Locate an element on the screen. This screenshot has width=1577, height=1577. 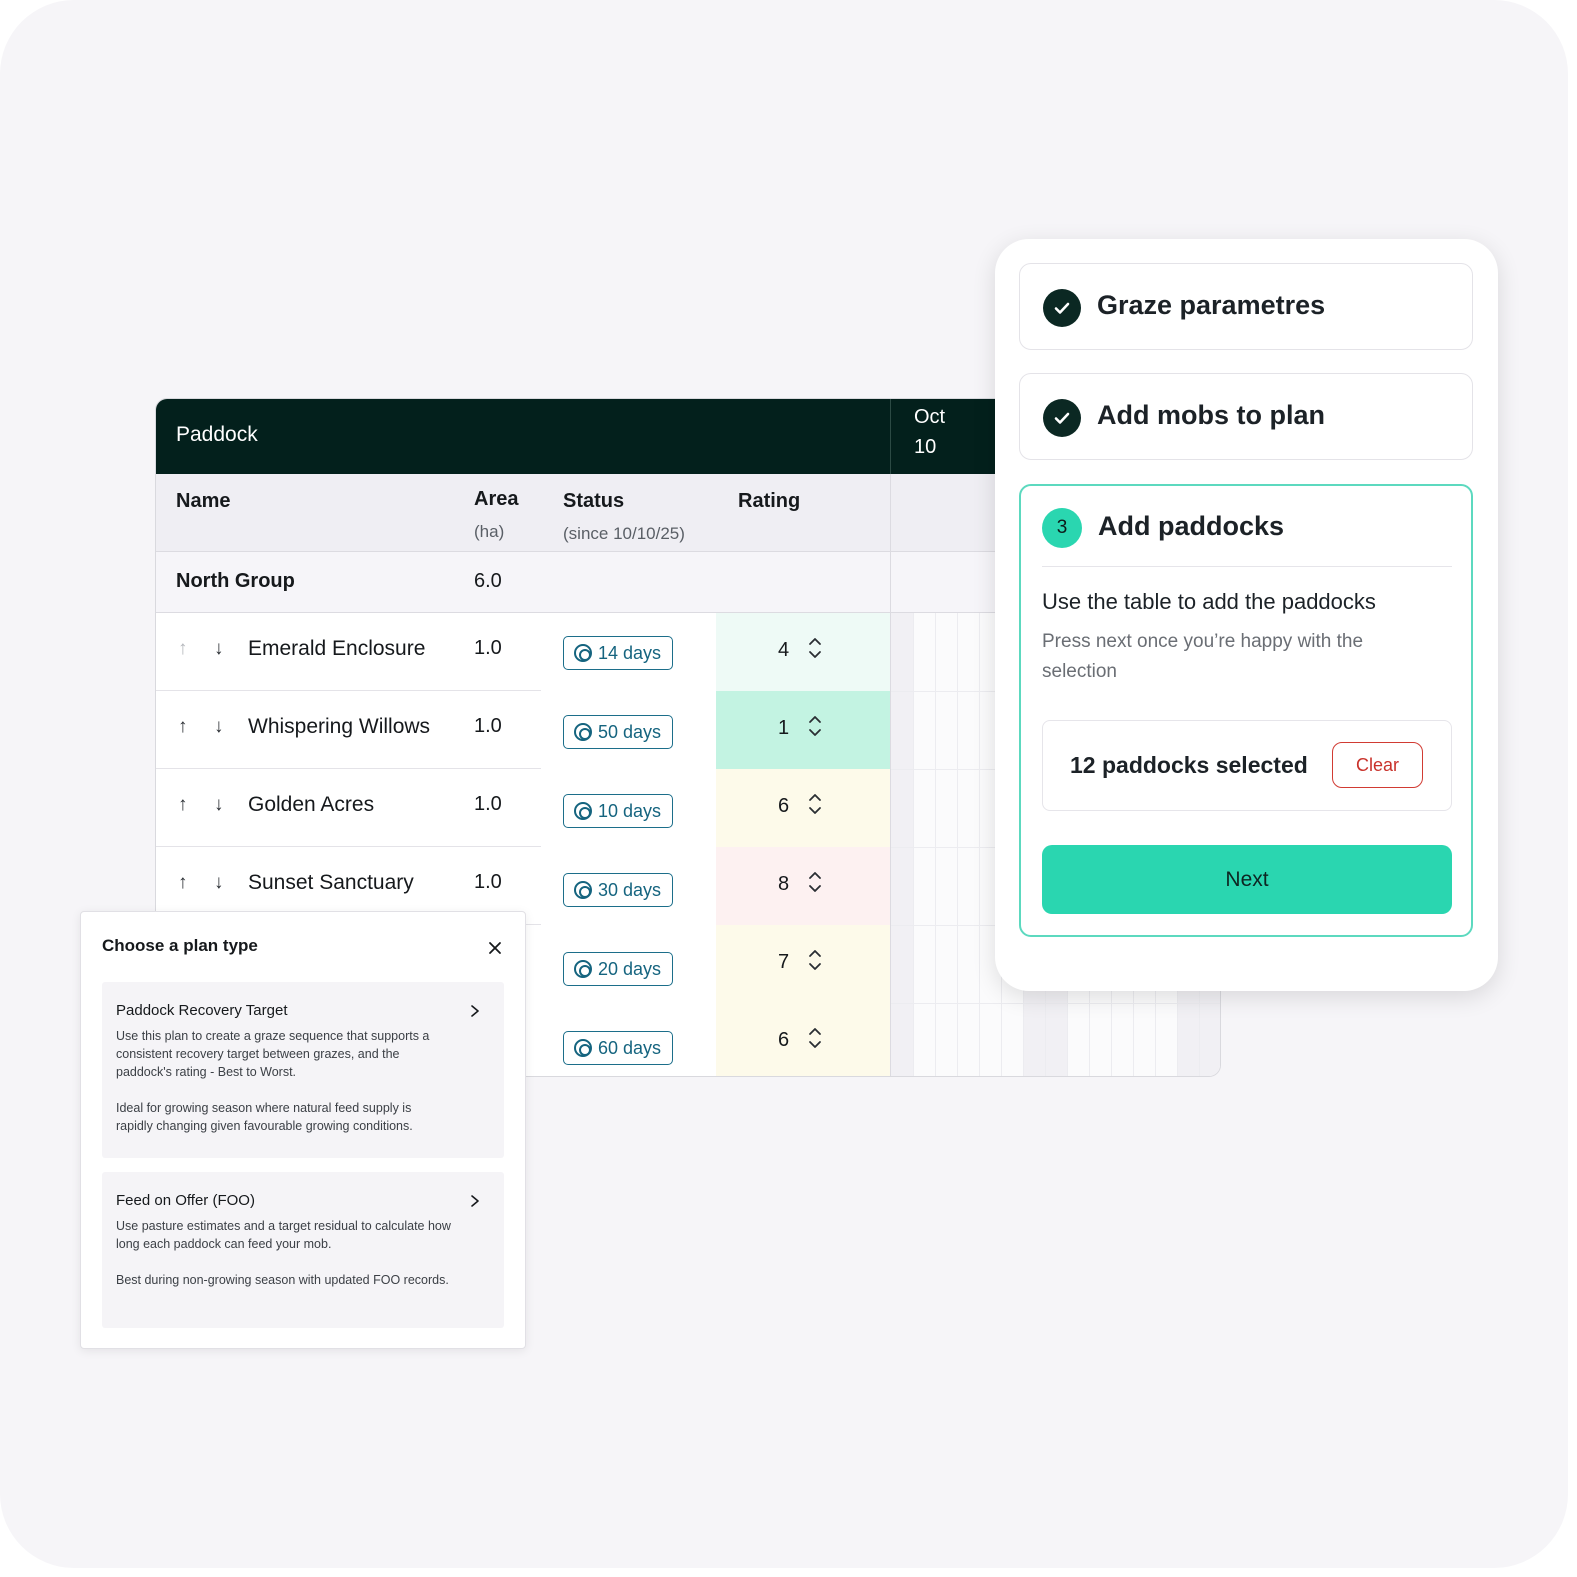
close-icon is located at coordinates (495, 948).